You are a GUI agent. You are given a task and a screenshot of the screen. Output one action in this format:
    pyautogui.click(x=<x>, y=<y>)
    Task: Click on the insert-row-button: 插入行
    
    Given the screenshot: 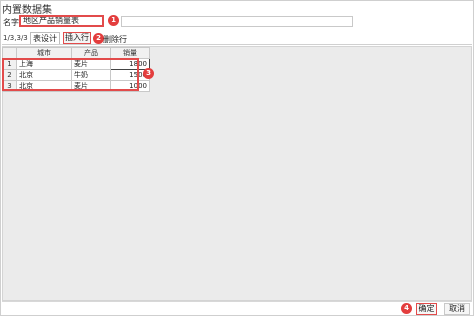 What is the action you would take?
    pyautogui.click(x=77, y=38)
    